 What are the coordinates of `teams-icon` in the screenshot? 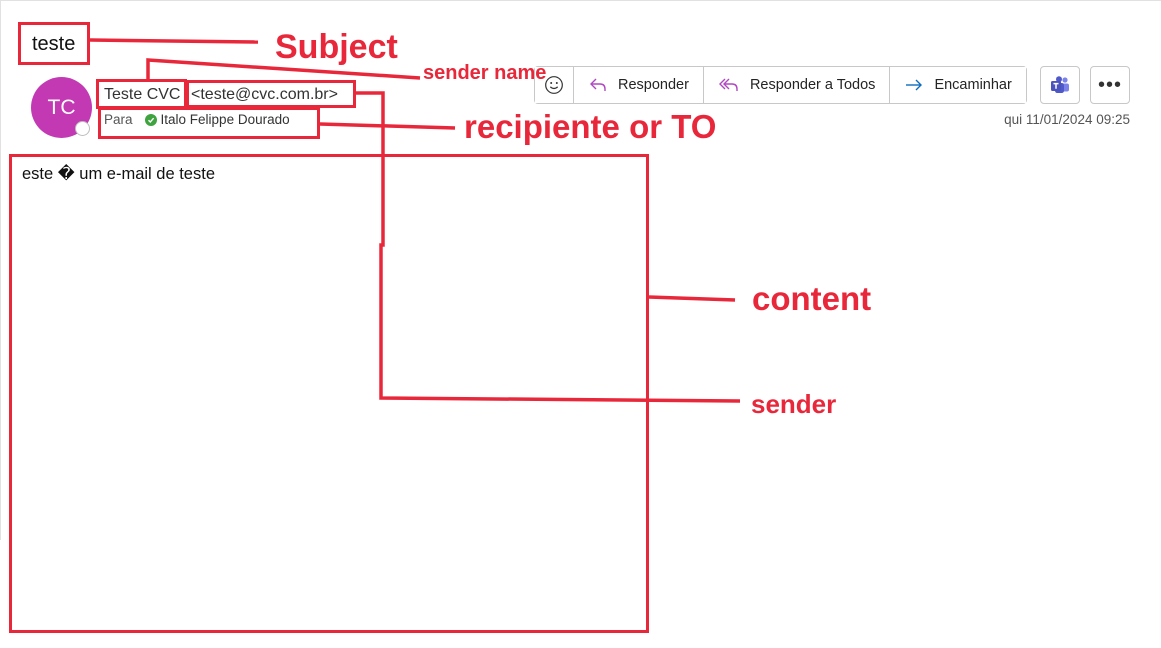 It's located at (1060, 84).